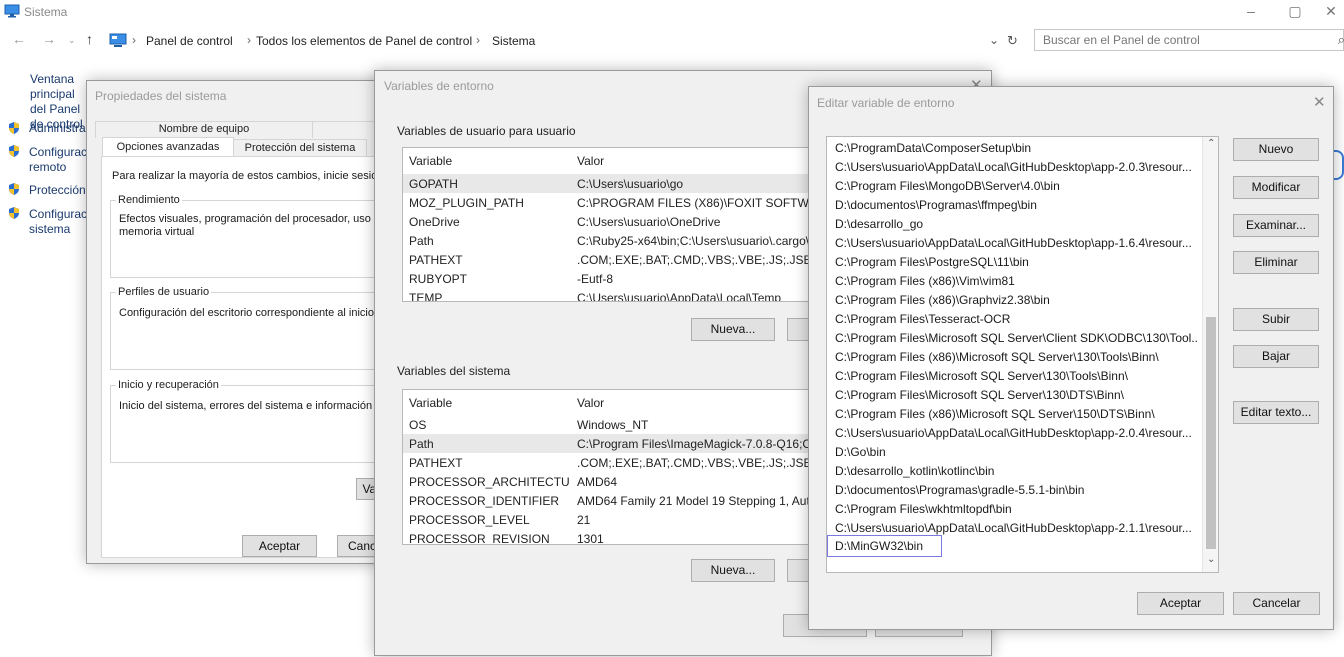 The height and width of the screenshot is (657, 1344). Describe the element at coordinates (439, 86) in the screenshot. I see `environment-variables-title: Variables de entorno` at that location.